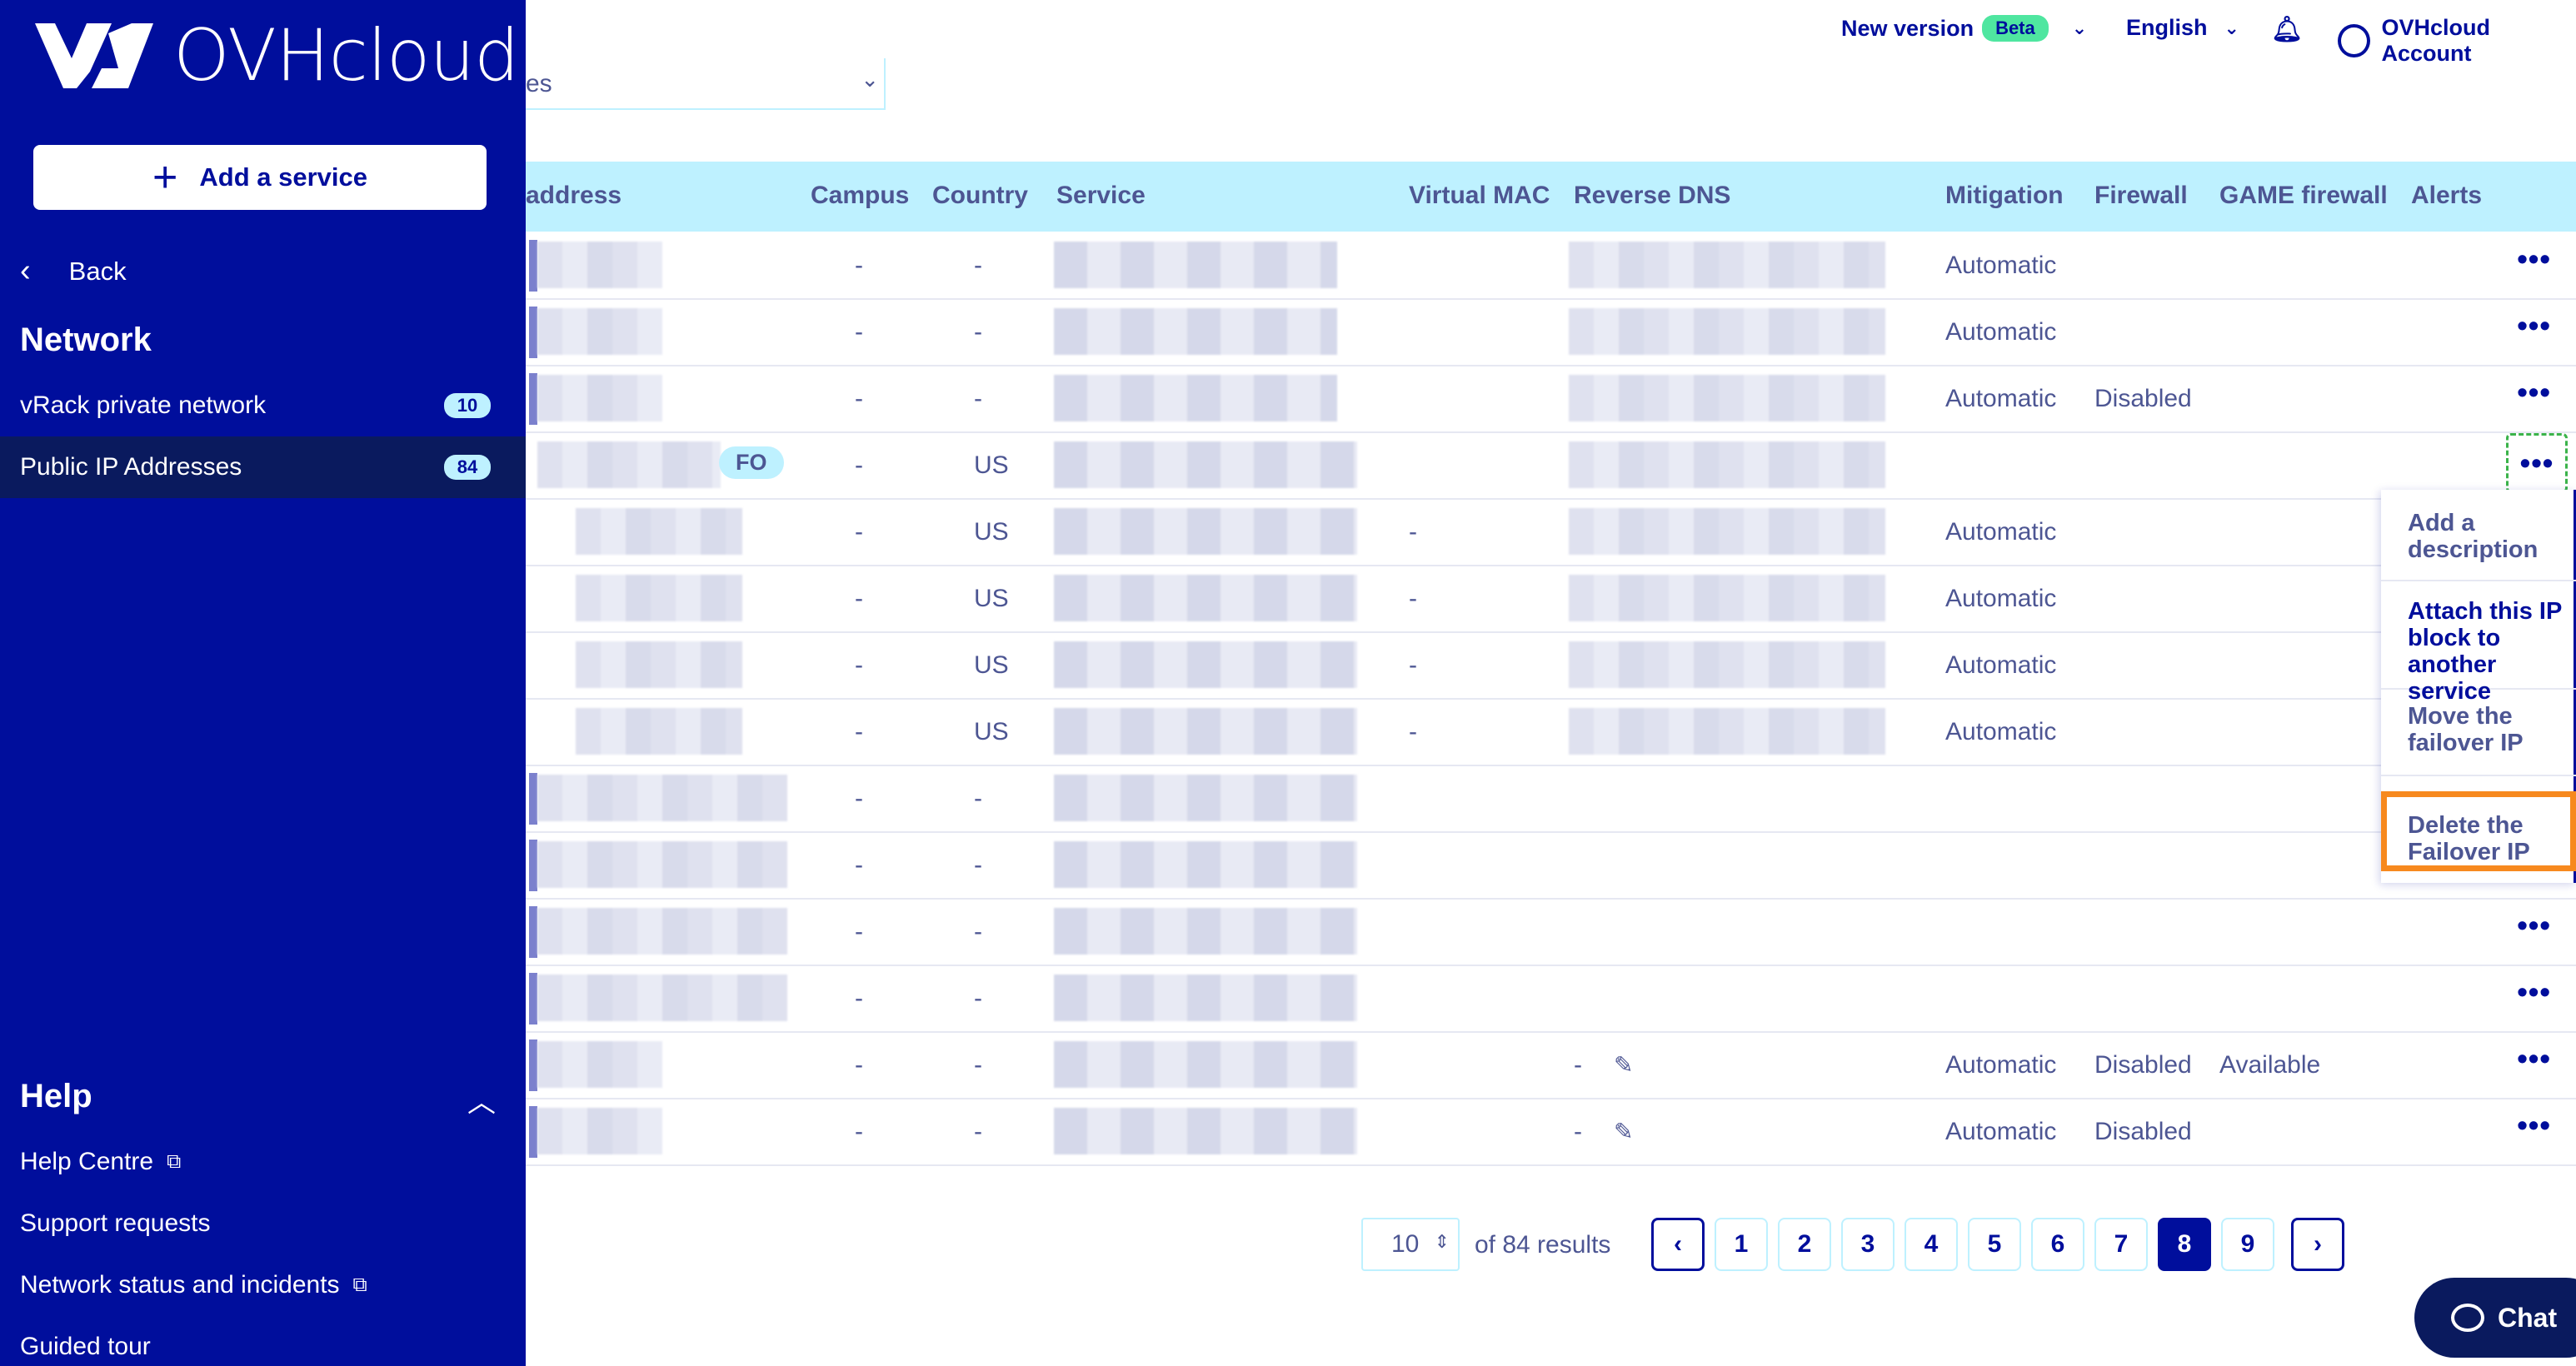 This screenshot has width=2576, height=1366. I want to click on help-link-label: Support requests, so click(115, 1223).